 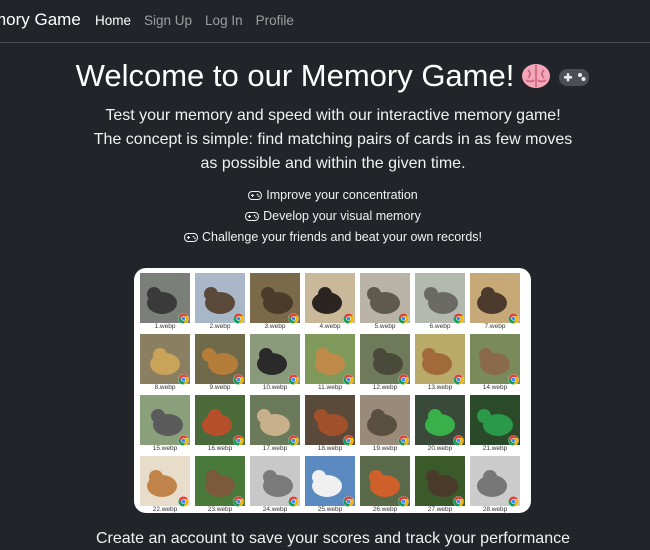 What do you see at coordinates (342, 216) in the screenshot?
I see `feature-text: Develop your visual memory` at bounding box center [342, 216].